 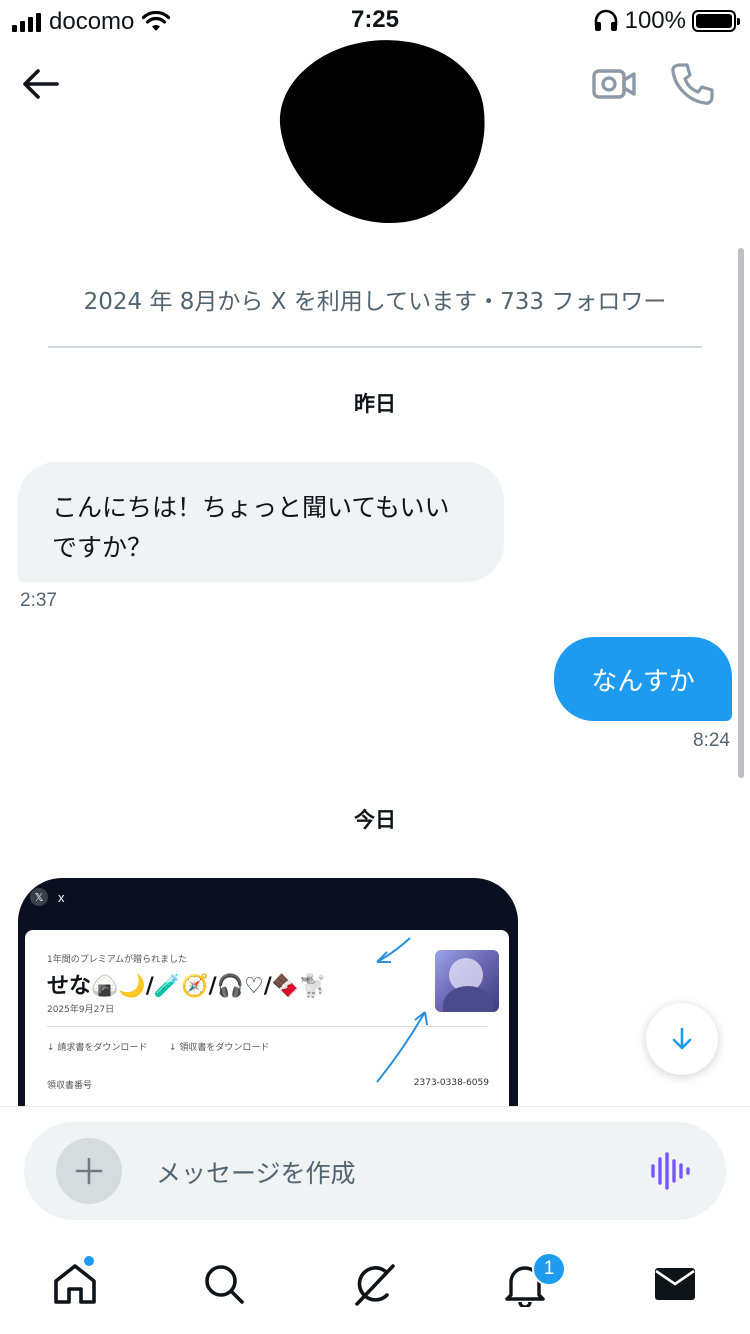 I want to click on battery-percent: 100%, so click(x=655, y=20).